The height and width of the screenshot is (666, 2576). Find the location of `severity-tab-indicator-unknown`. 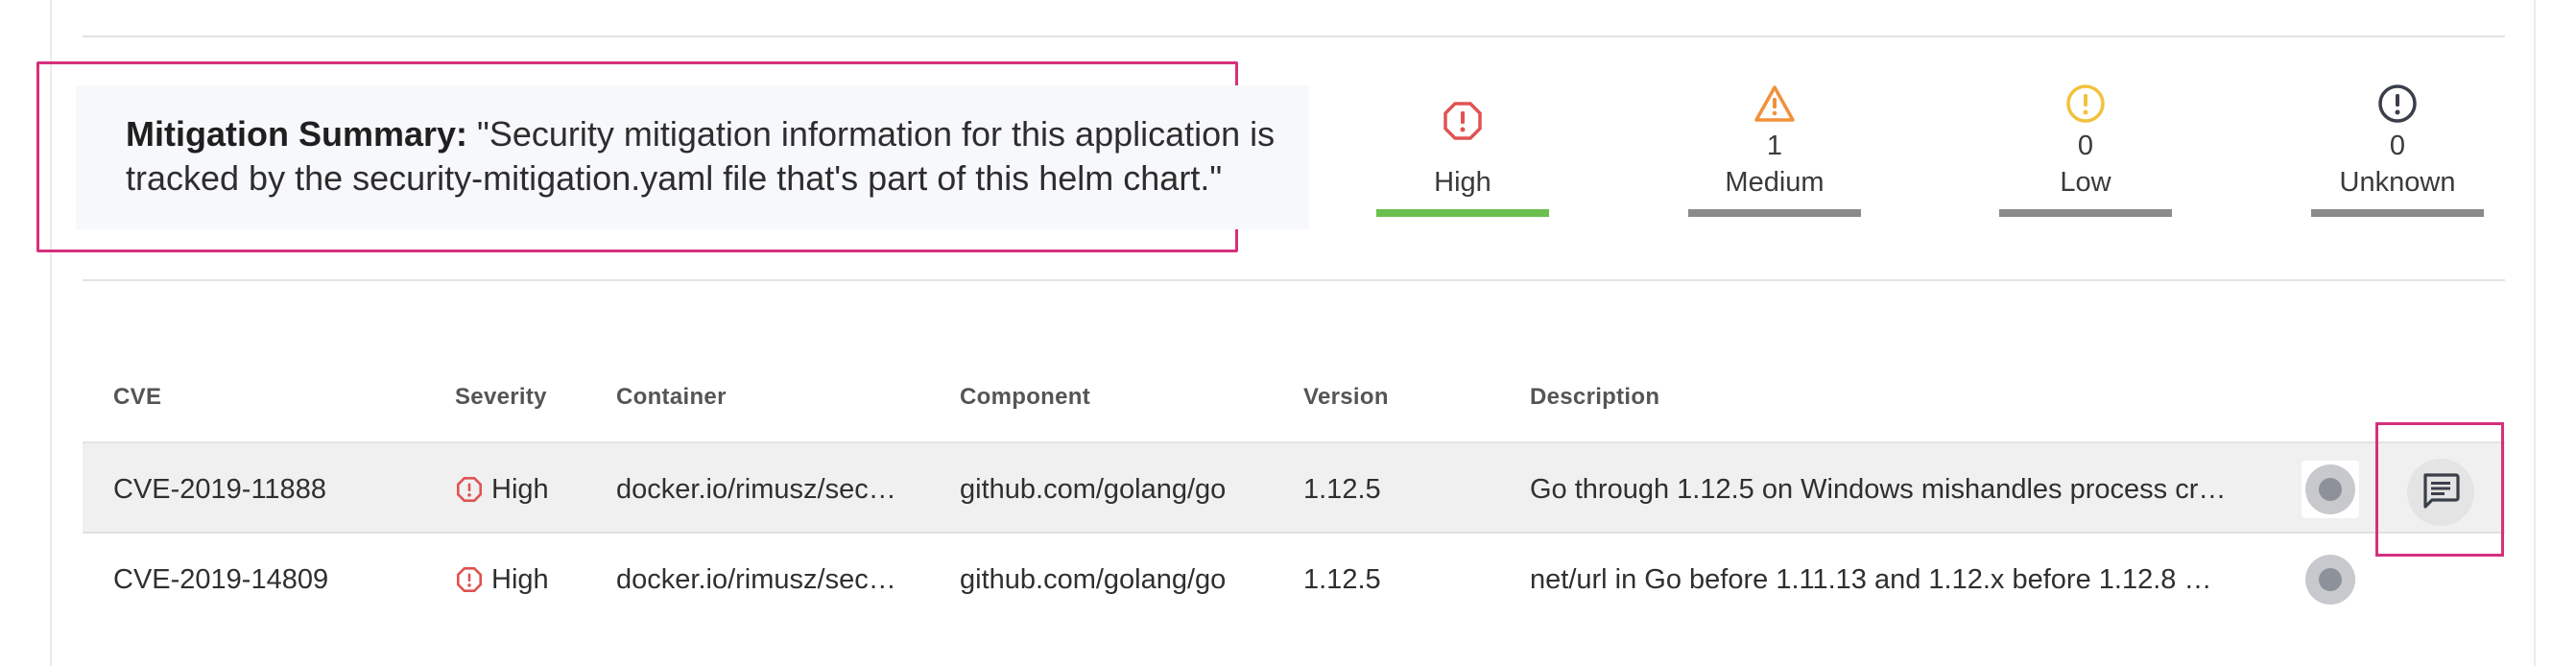

severity-tab-indicator-unknown is located at coordinates (2397, 213).